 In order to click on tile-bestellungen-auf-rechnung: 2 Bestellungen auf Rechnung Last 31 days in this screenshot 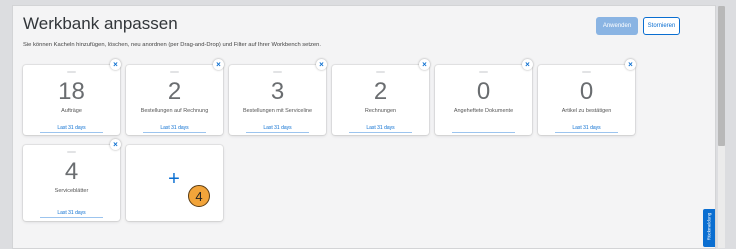, I will do `click(174, 100)`.